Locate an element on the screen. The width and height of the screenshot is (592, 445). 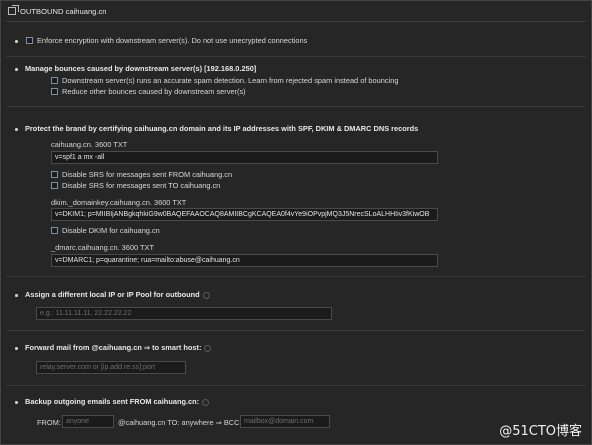
encryption-checkbox is located at coordinates (29, 40).